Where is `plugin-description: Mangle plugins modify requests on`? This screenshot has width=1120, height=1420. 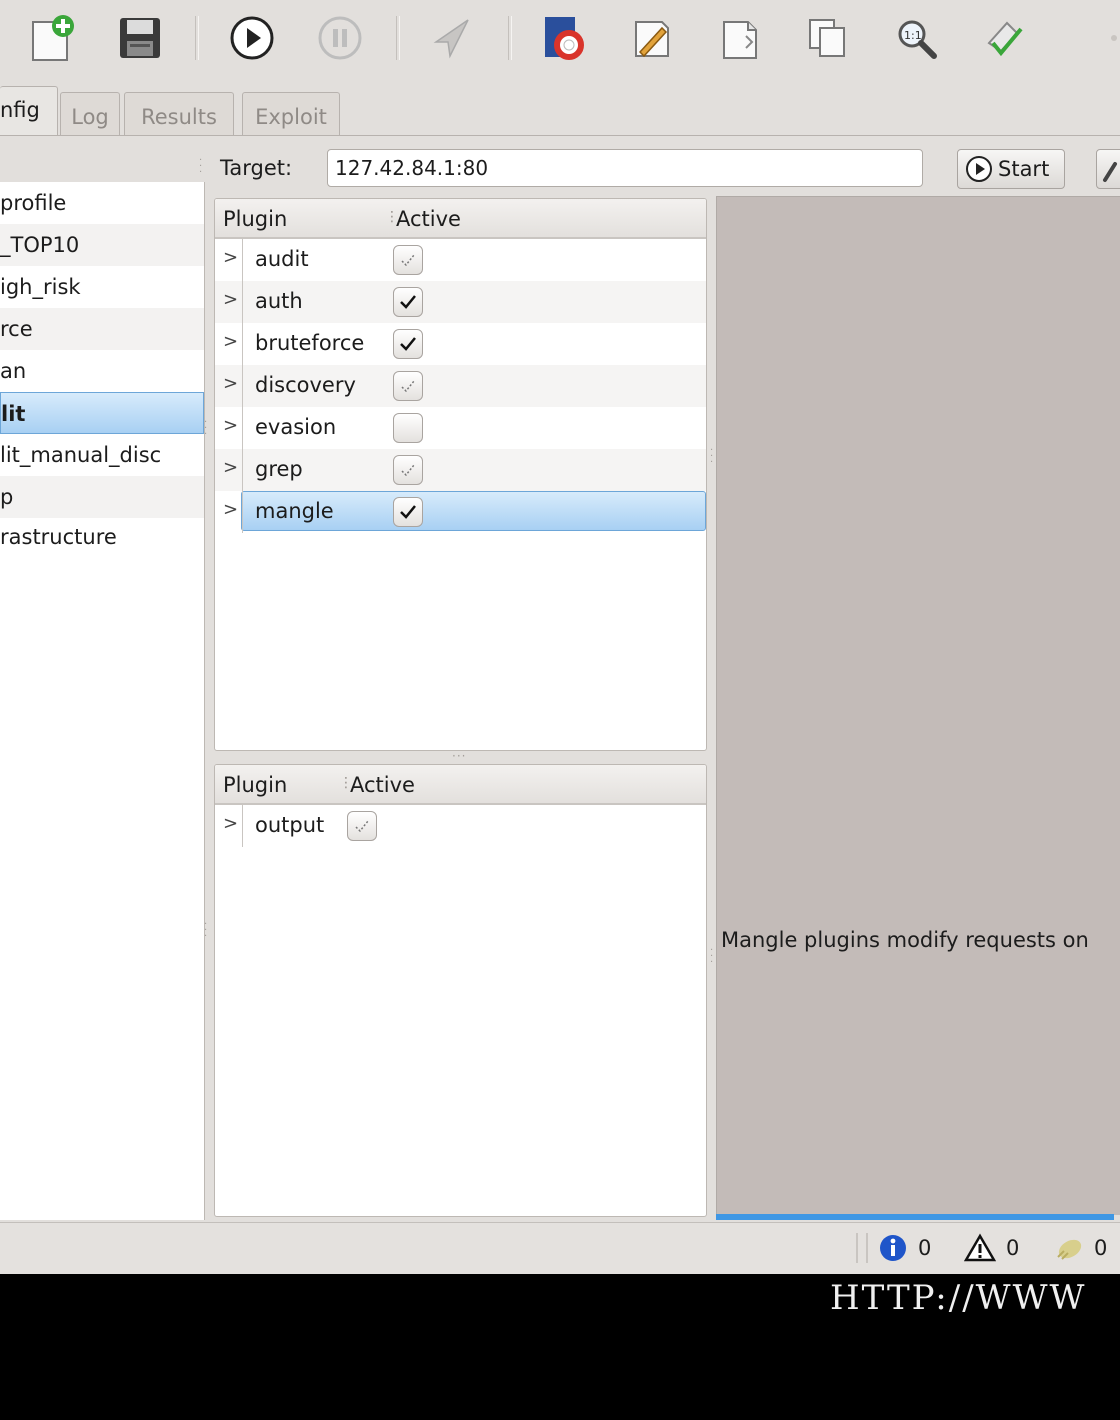
plugin-description: Mangle plugins modify requests on is located at coordinates (905, 940).